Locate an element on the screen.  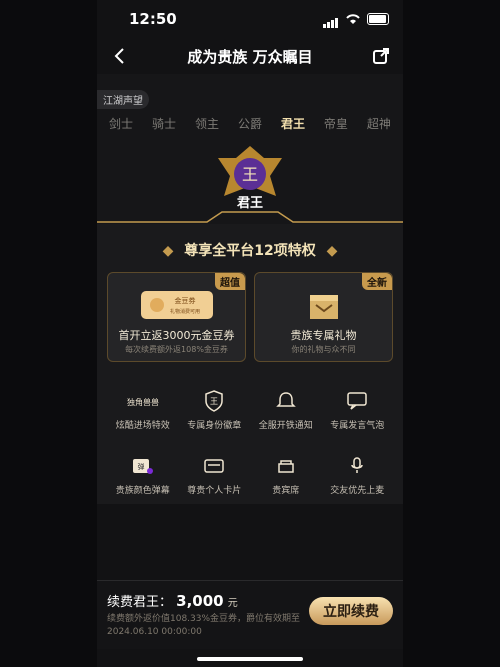
gift-box-icon is located at coordinates (323, 307).